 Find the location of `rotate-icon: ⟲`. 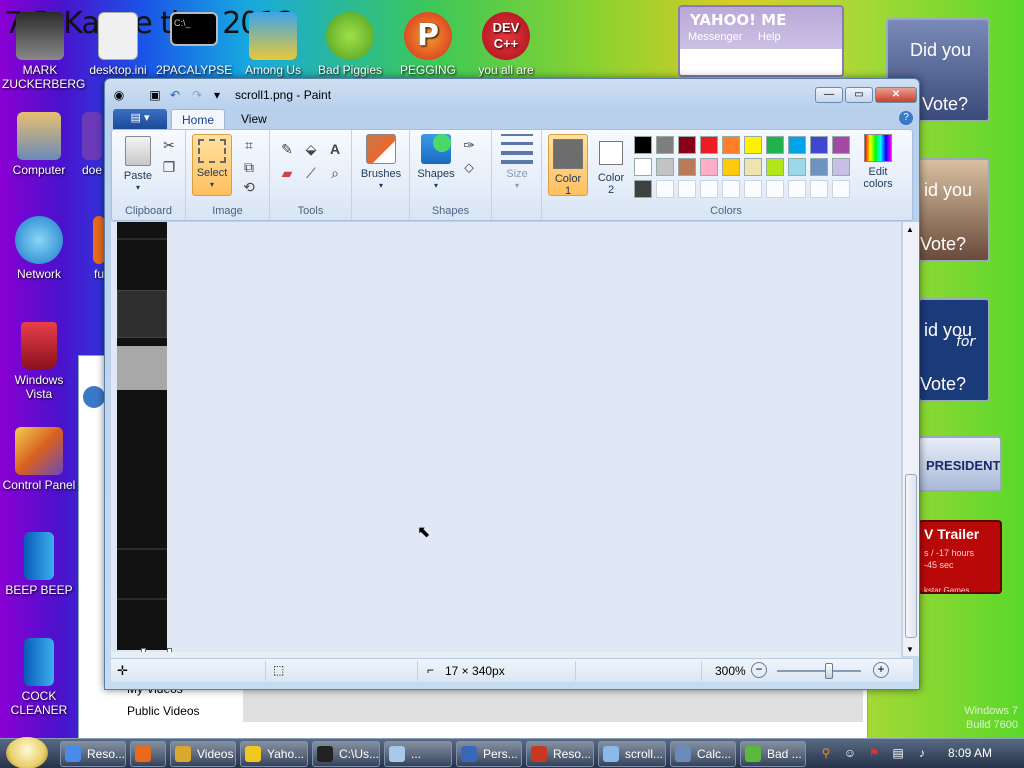

rotate-icon: ⟲ is located at coordinates (249, 187).